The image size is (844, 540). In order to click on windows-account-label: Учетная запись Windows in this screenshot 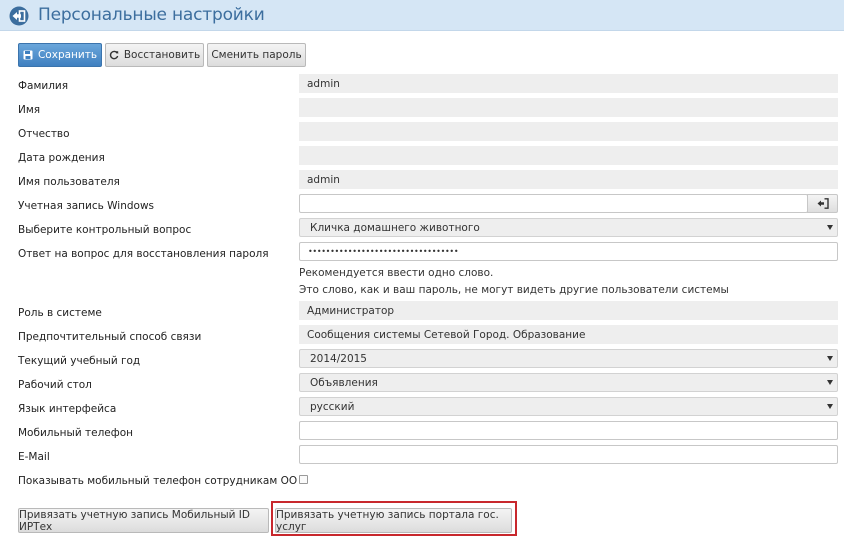, I will do `click(86, 206)`.